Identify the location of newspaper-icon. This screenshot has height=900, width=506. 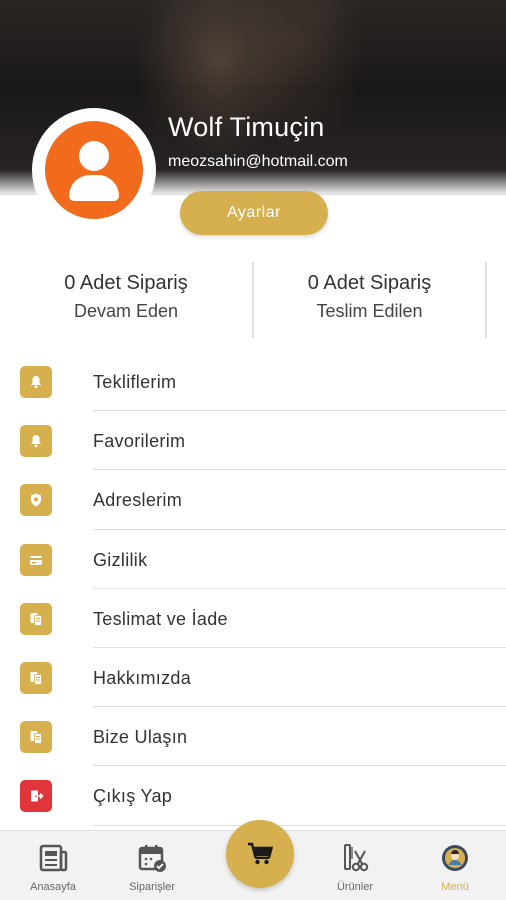
(53, 858).